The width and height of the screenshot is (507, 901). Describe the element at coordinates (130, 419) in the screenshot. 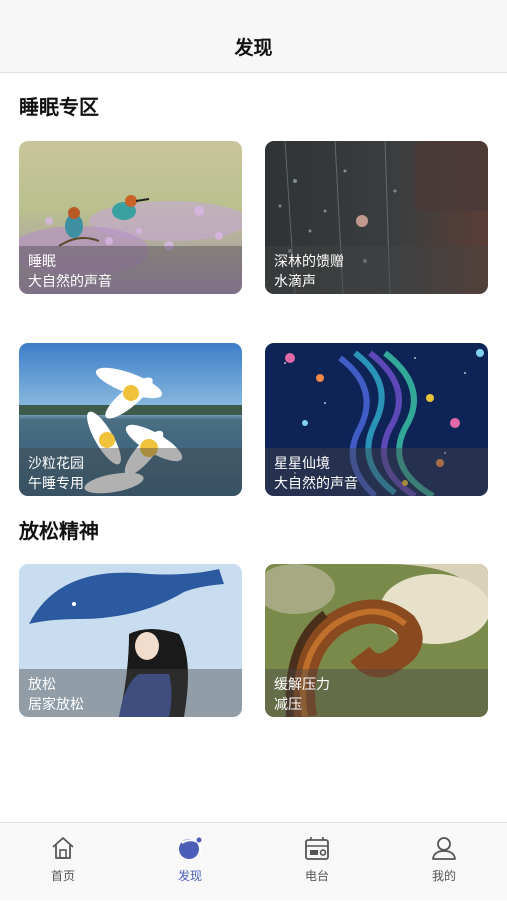

I see `card-sand-garden: 沙粒花园 午睡专用` at that location.